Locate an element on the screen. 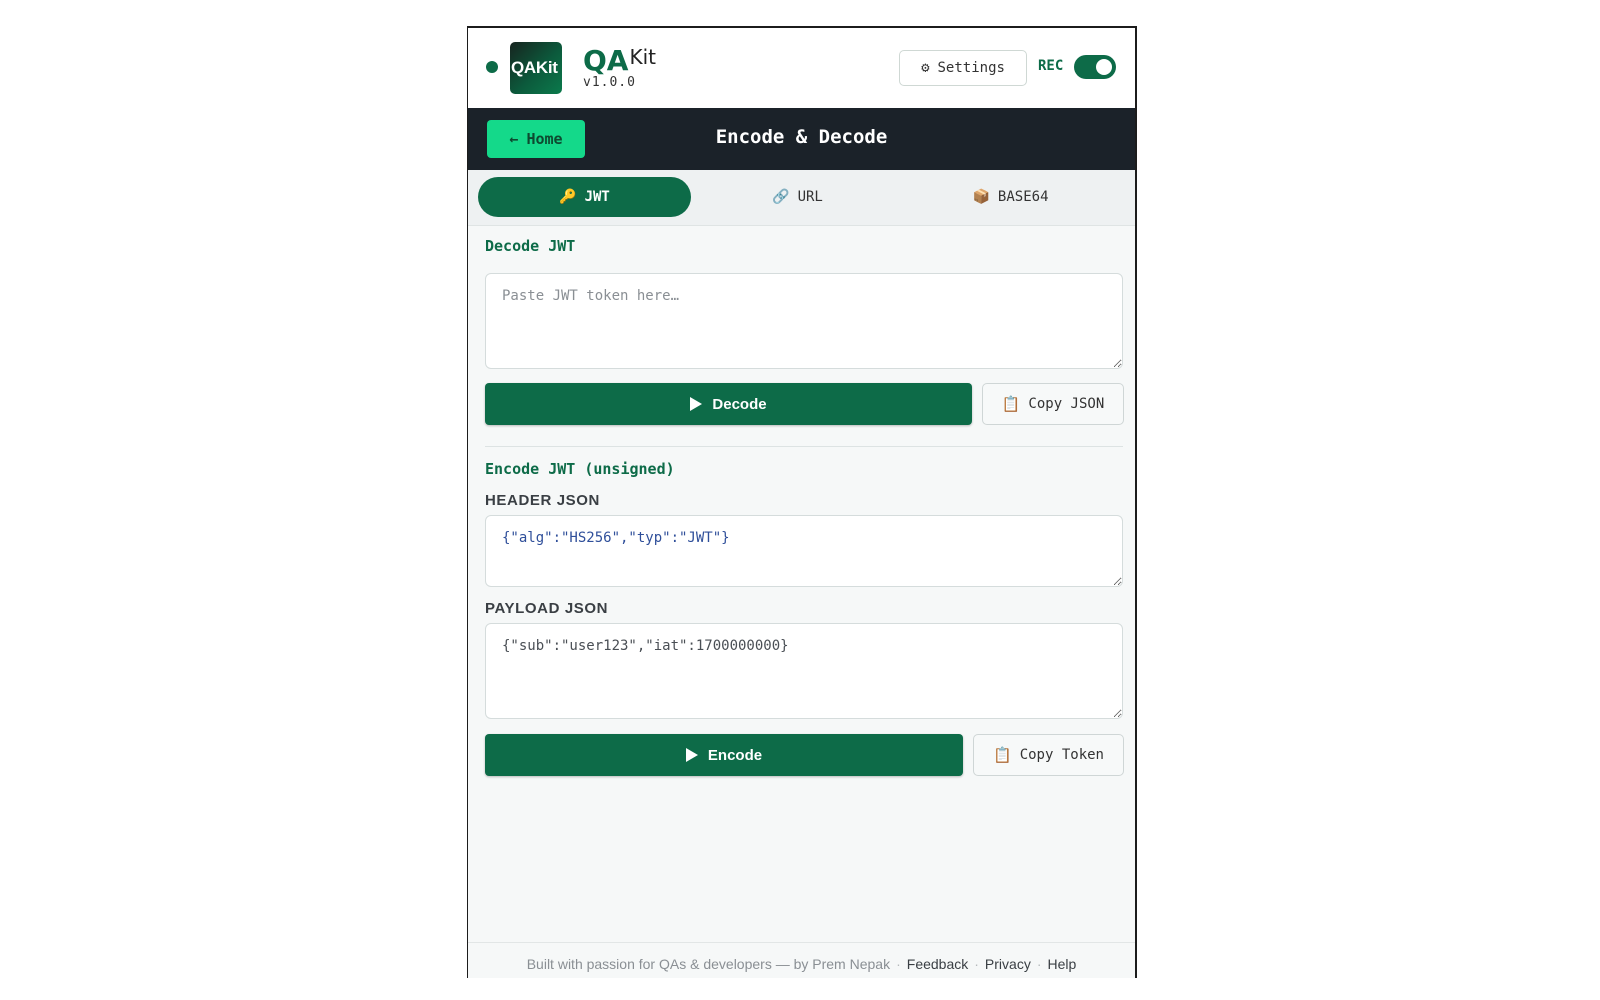  copy-json-button: 📋 Copy JSON is located at coordinates (1053, 404).